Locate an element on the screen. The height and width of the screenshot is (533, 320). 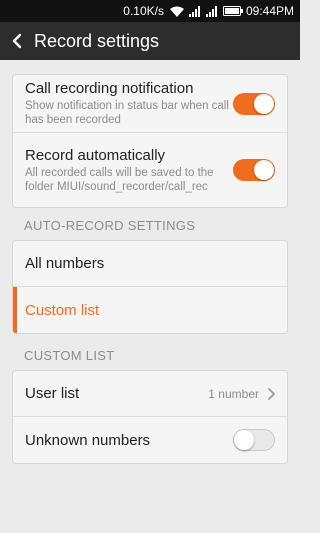
battery-icon is located at coordinates (232, 11).